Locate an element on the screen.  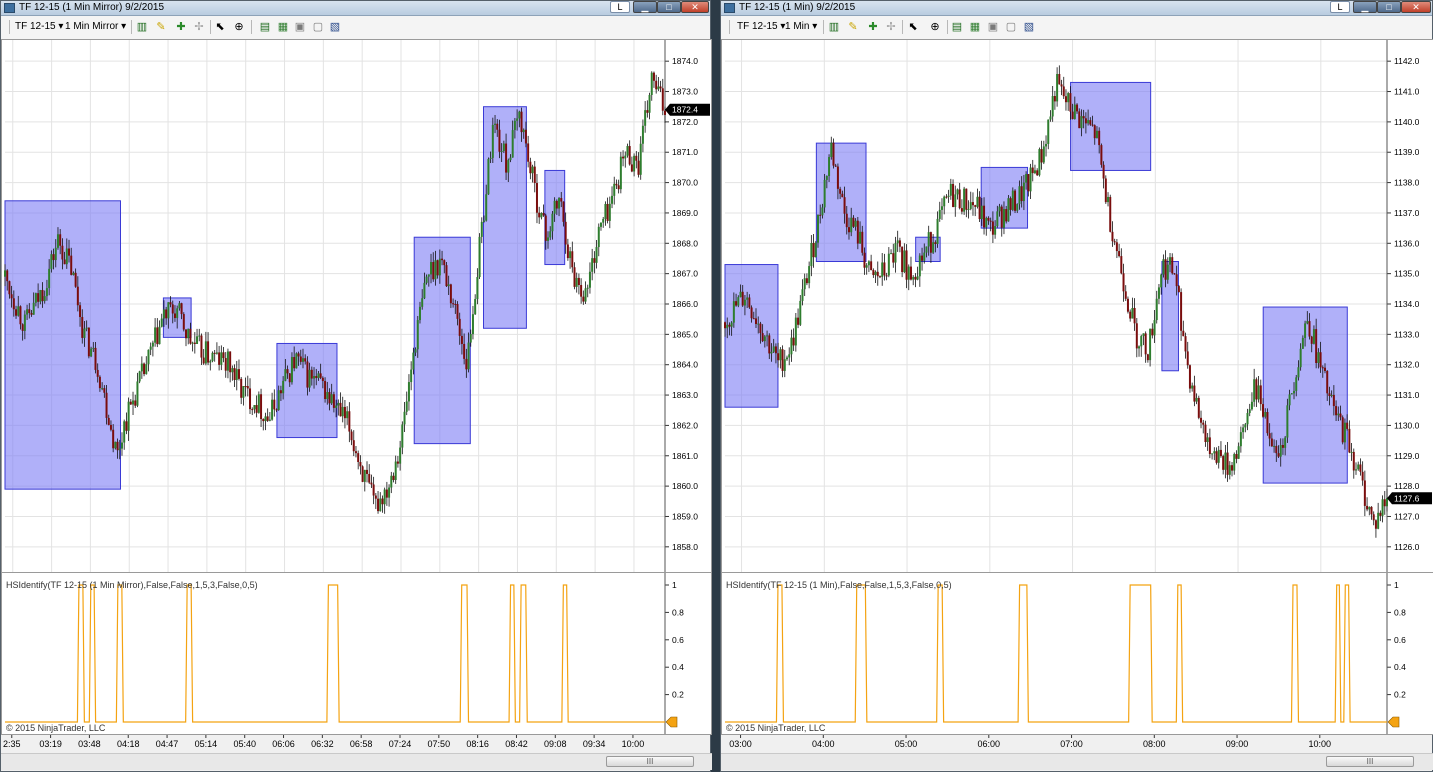
title-bar: TF 12-15 (1 Min) 9/2/2015 L ▁ □ ✕ is located at coordinates (1076, 8).